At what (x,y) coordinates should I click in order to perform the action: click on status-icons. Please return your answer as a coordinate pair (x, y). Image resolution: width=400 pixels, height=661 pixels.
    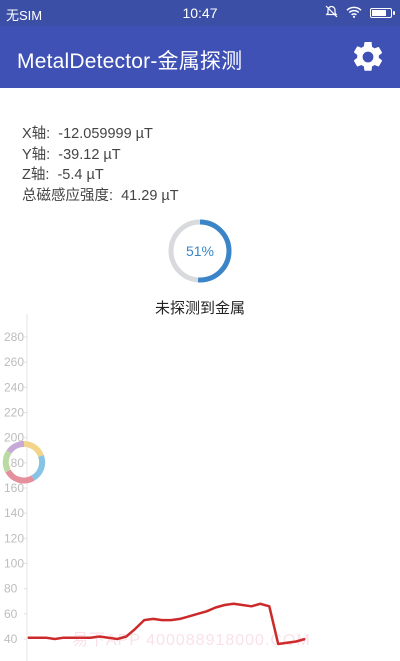
    Looking at the image, I should click on (360, 13).